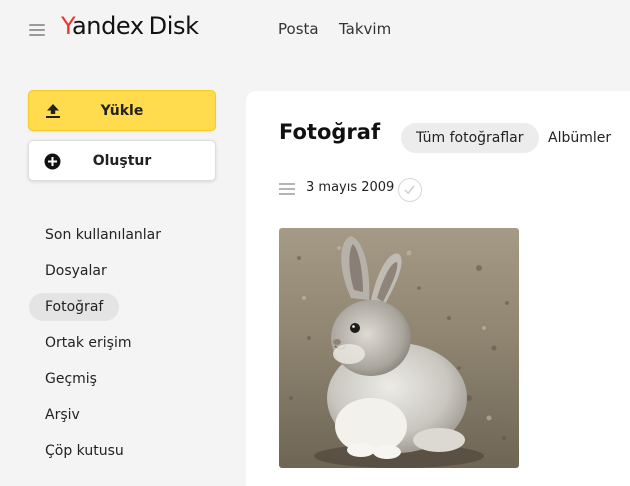 This screenshot has height=486, width=630. Describe the element at coordinates (88, 343) in the screenshot. I see `sidebar-item-shared: Ortak erişim` at that location.